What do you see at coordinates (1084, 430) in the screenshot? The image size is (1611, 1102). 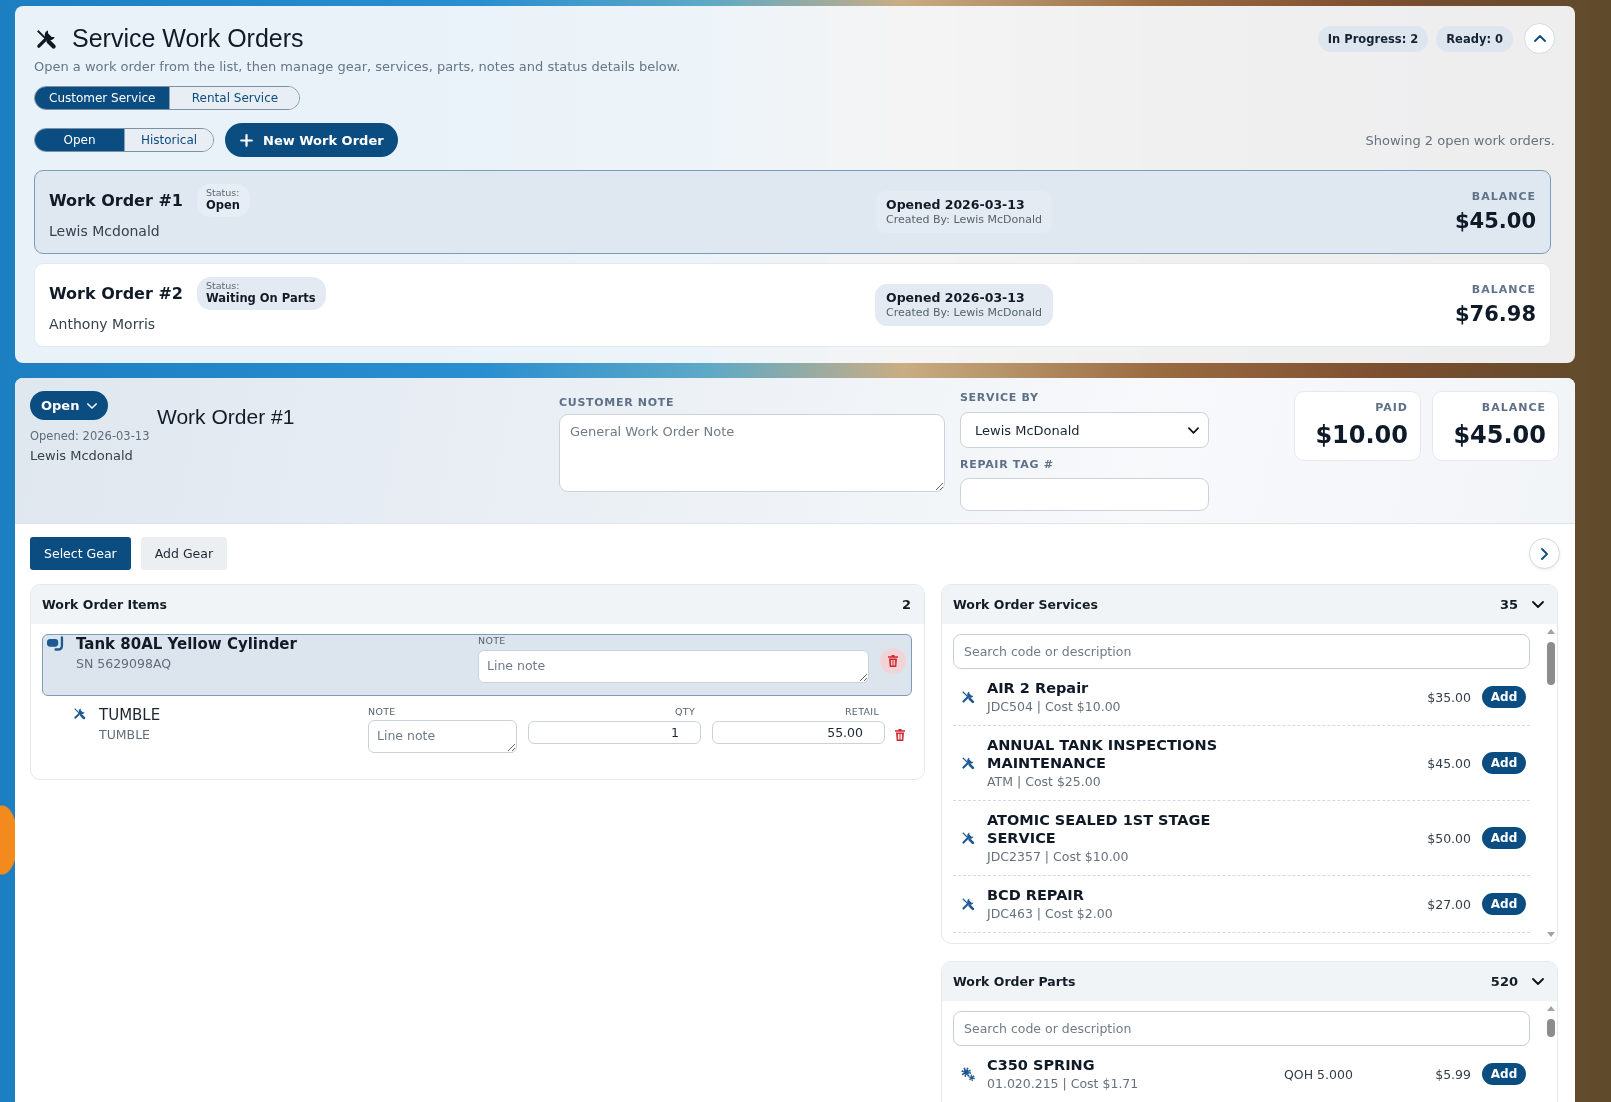 I see `service-by-select: Lewis McDonald` at bounding box center [1084, 430].